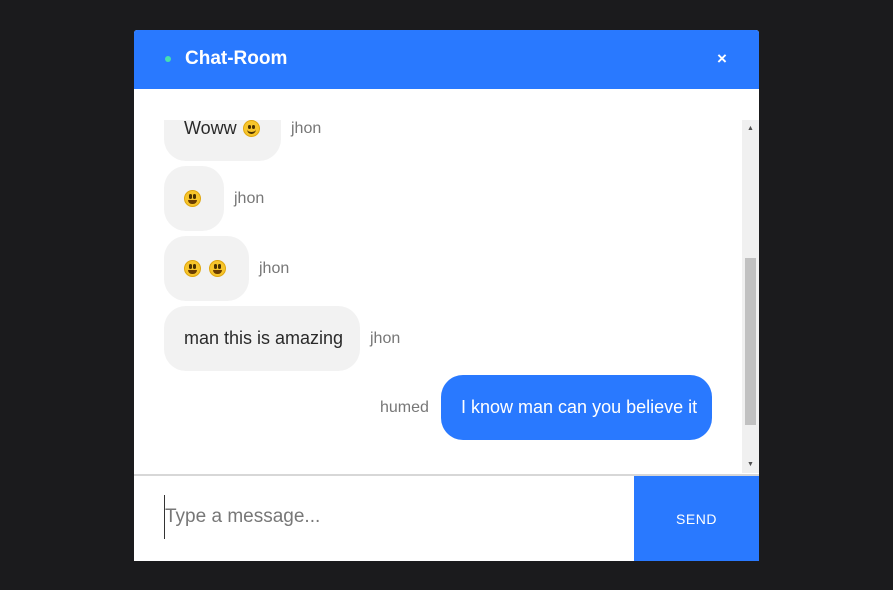 This screenshot has height=590, width=893. What do you see at coordinates (168, 59) in the screenshot?
I see `online-dot-icon` at bounding box center [168, 59].